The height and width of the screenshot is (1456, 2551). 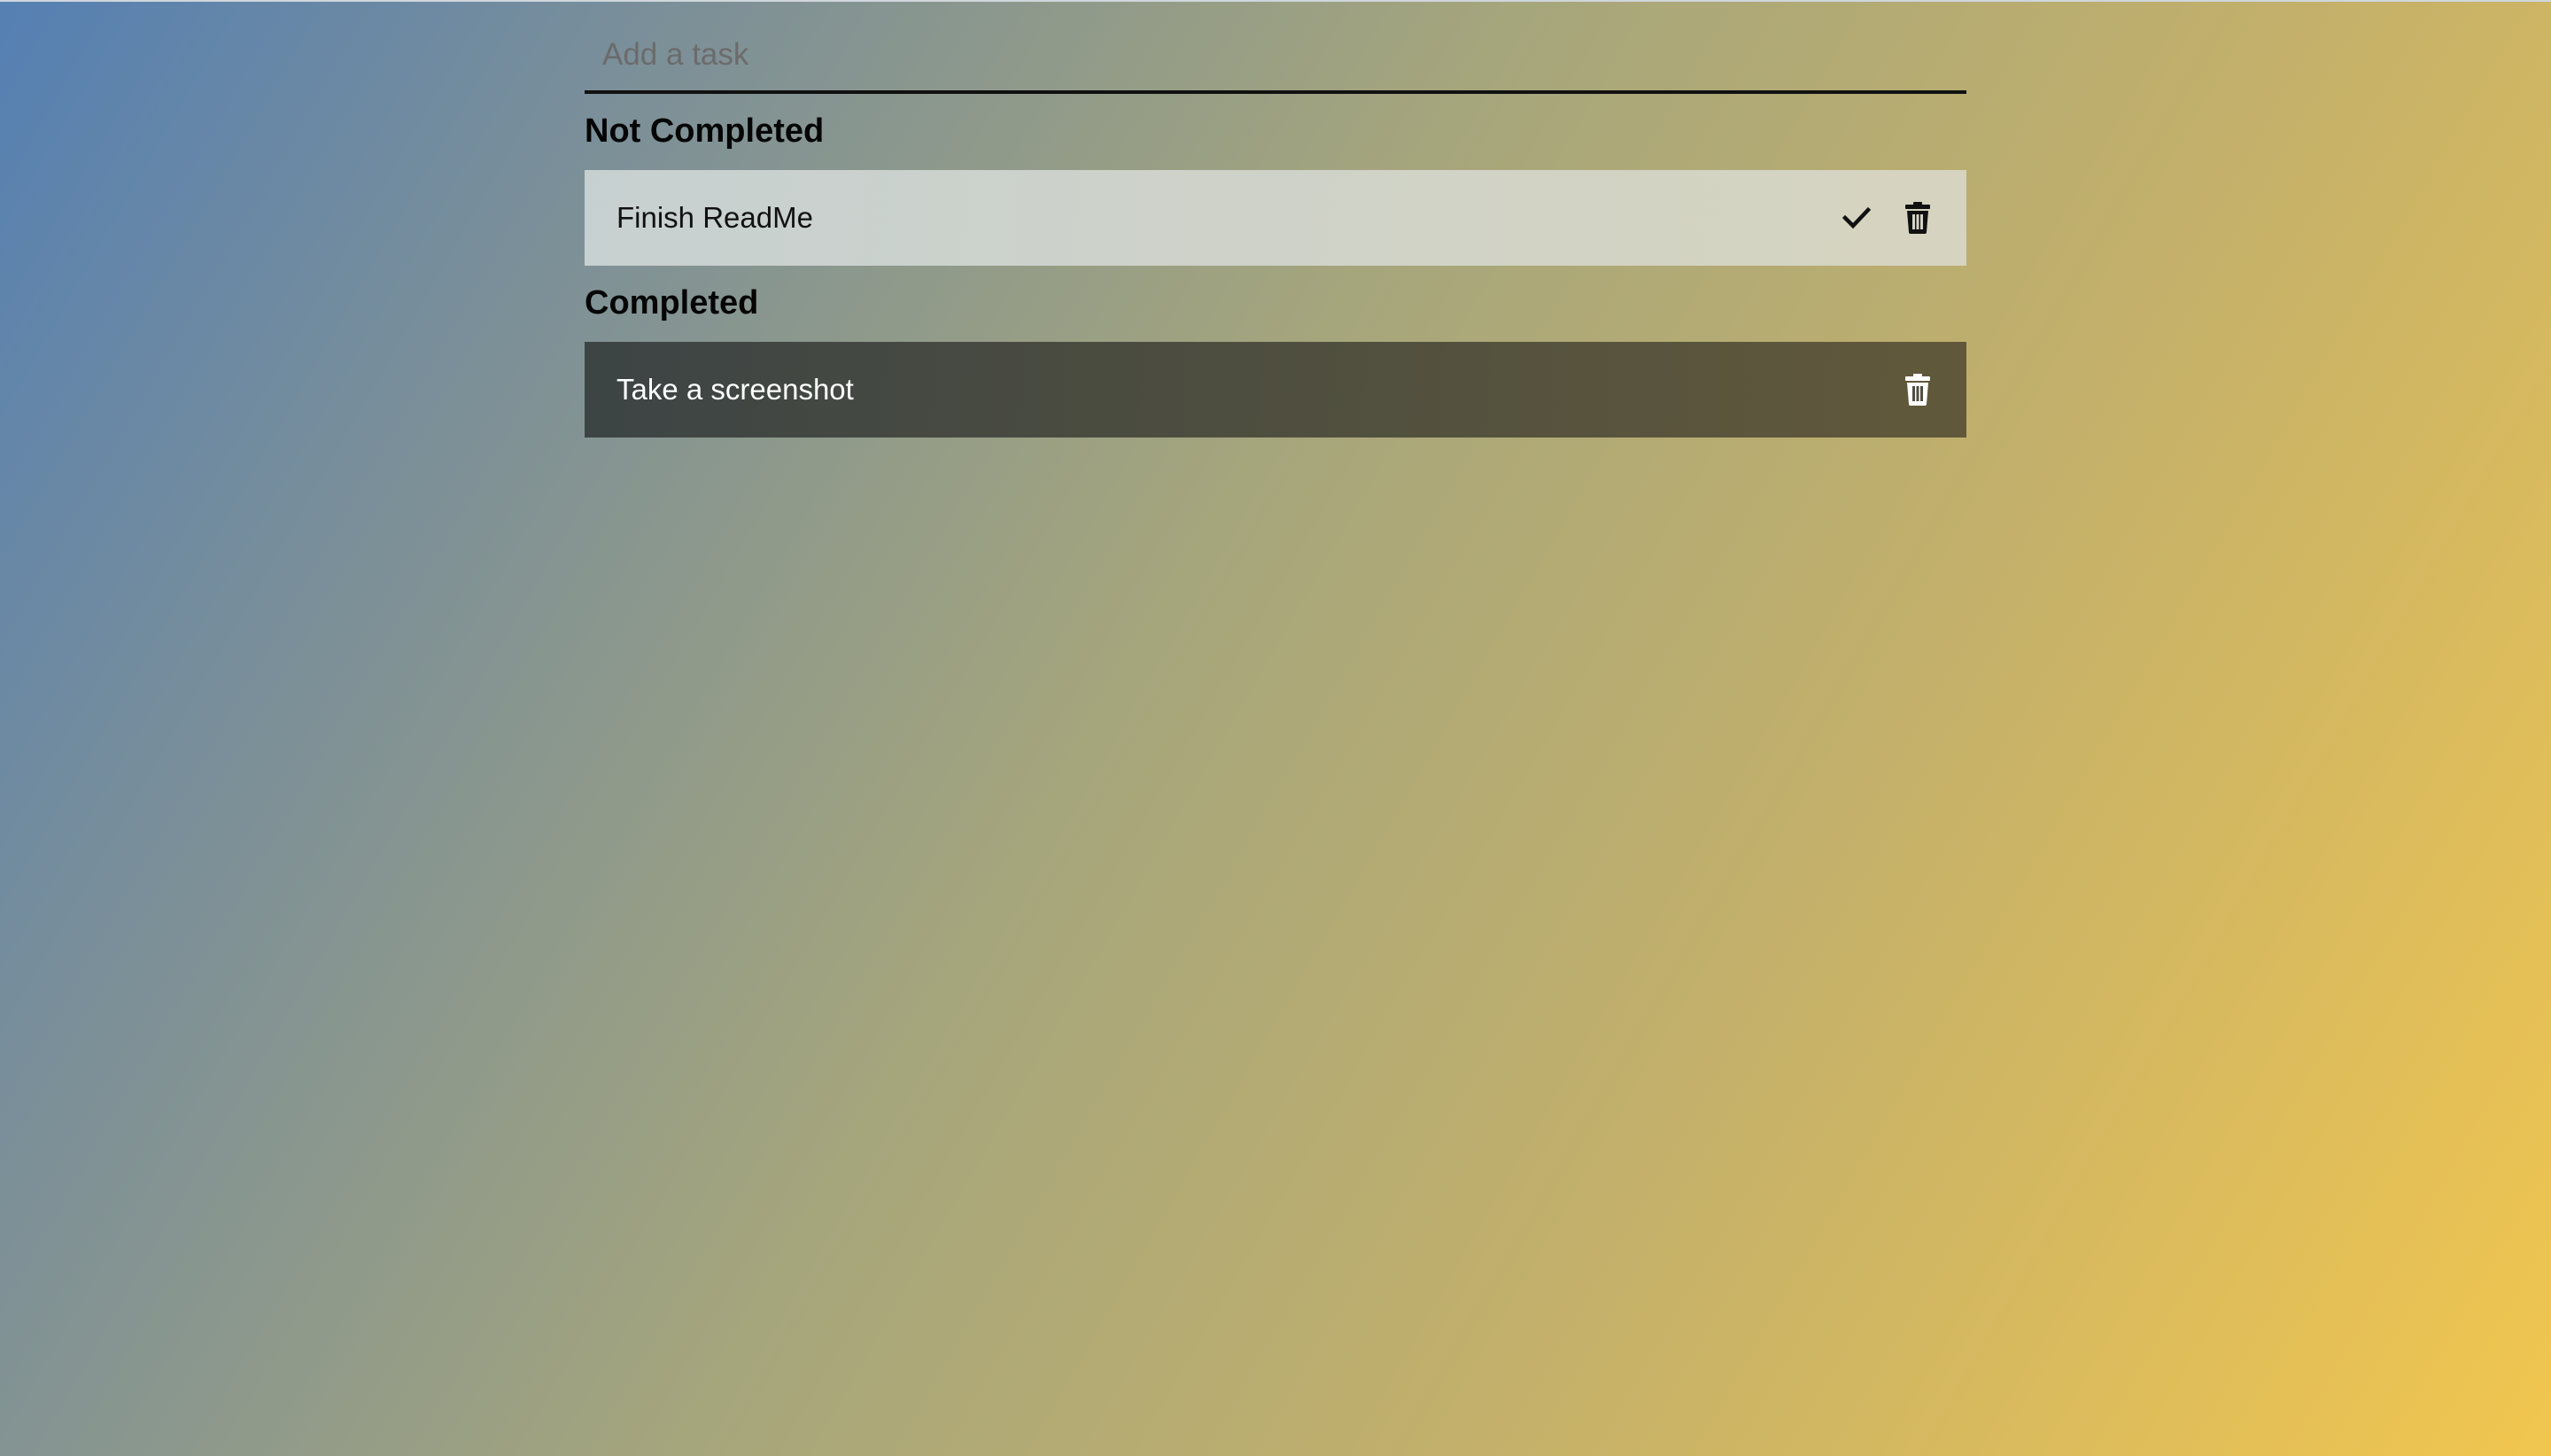 I want to click on add-task-input, so click(x=1275, y=47).